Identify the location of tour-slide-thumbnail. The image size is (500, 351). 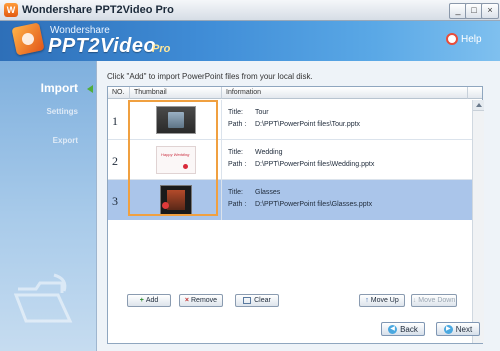
(176, 120).